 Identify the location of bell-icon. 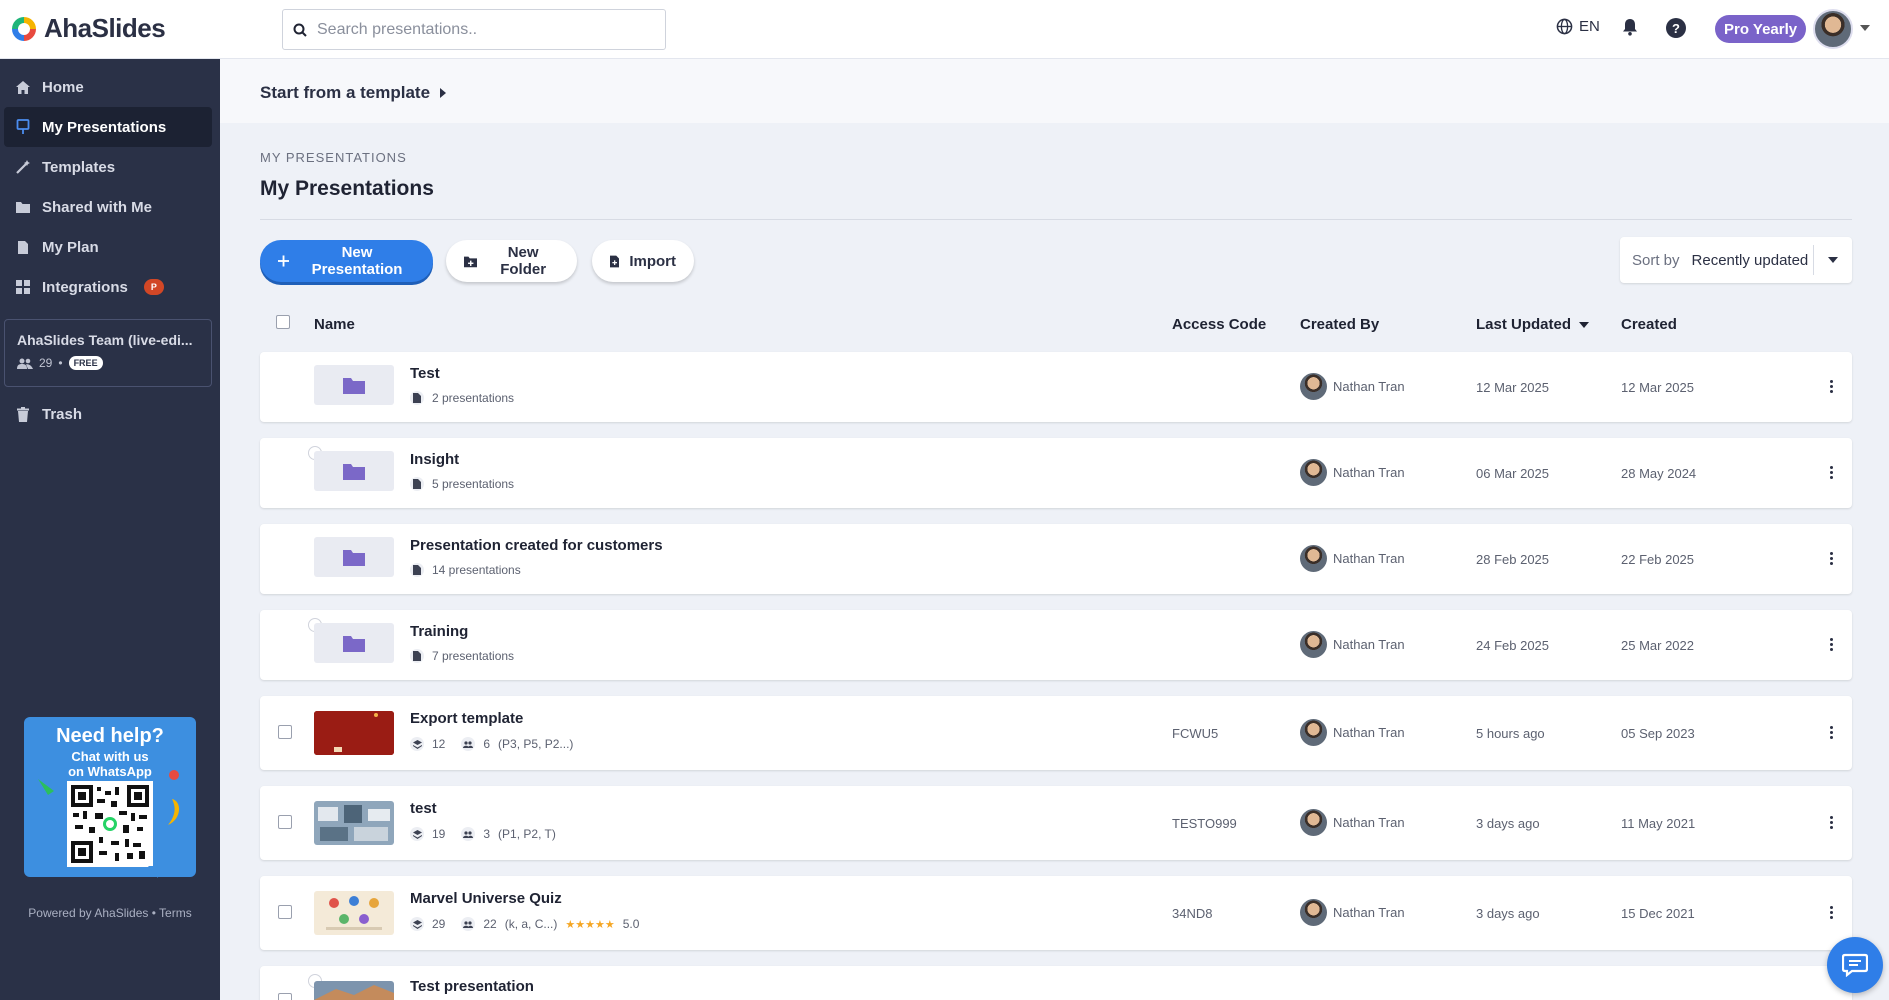
(1630, 27).